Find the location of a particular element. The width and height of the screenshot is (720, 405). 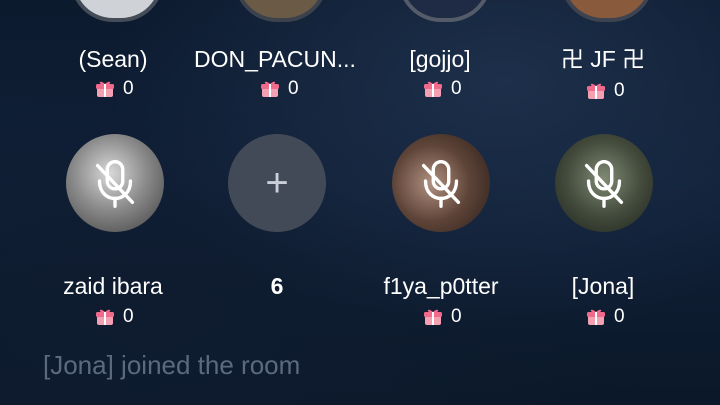

avatar-gojjo is located at coordinates (445, 11).